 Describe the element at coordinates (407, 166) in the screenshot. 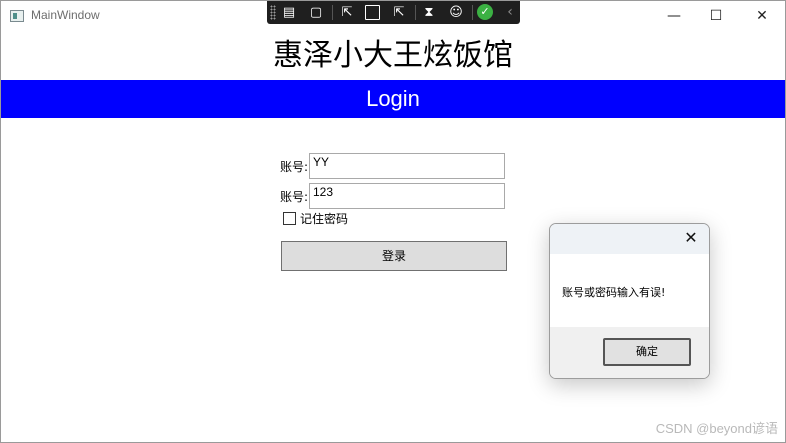

I see `account-input: YY` at that location.